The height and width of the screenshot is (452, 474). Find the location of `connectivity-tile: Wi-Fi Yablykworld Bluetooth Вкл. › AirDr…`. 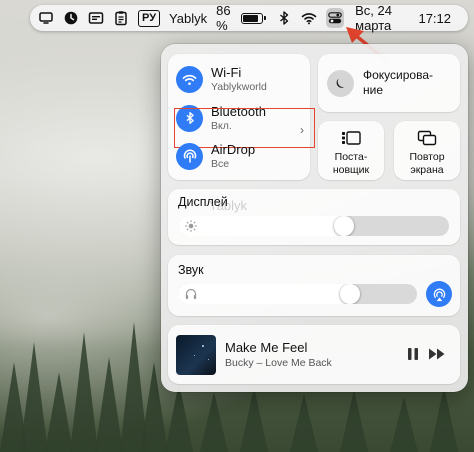

connectivity-tile: Wi-Fi Yablykworld Bluetooth Вкл. › AirDr… is located at coordinates (241, 117).